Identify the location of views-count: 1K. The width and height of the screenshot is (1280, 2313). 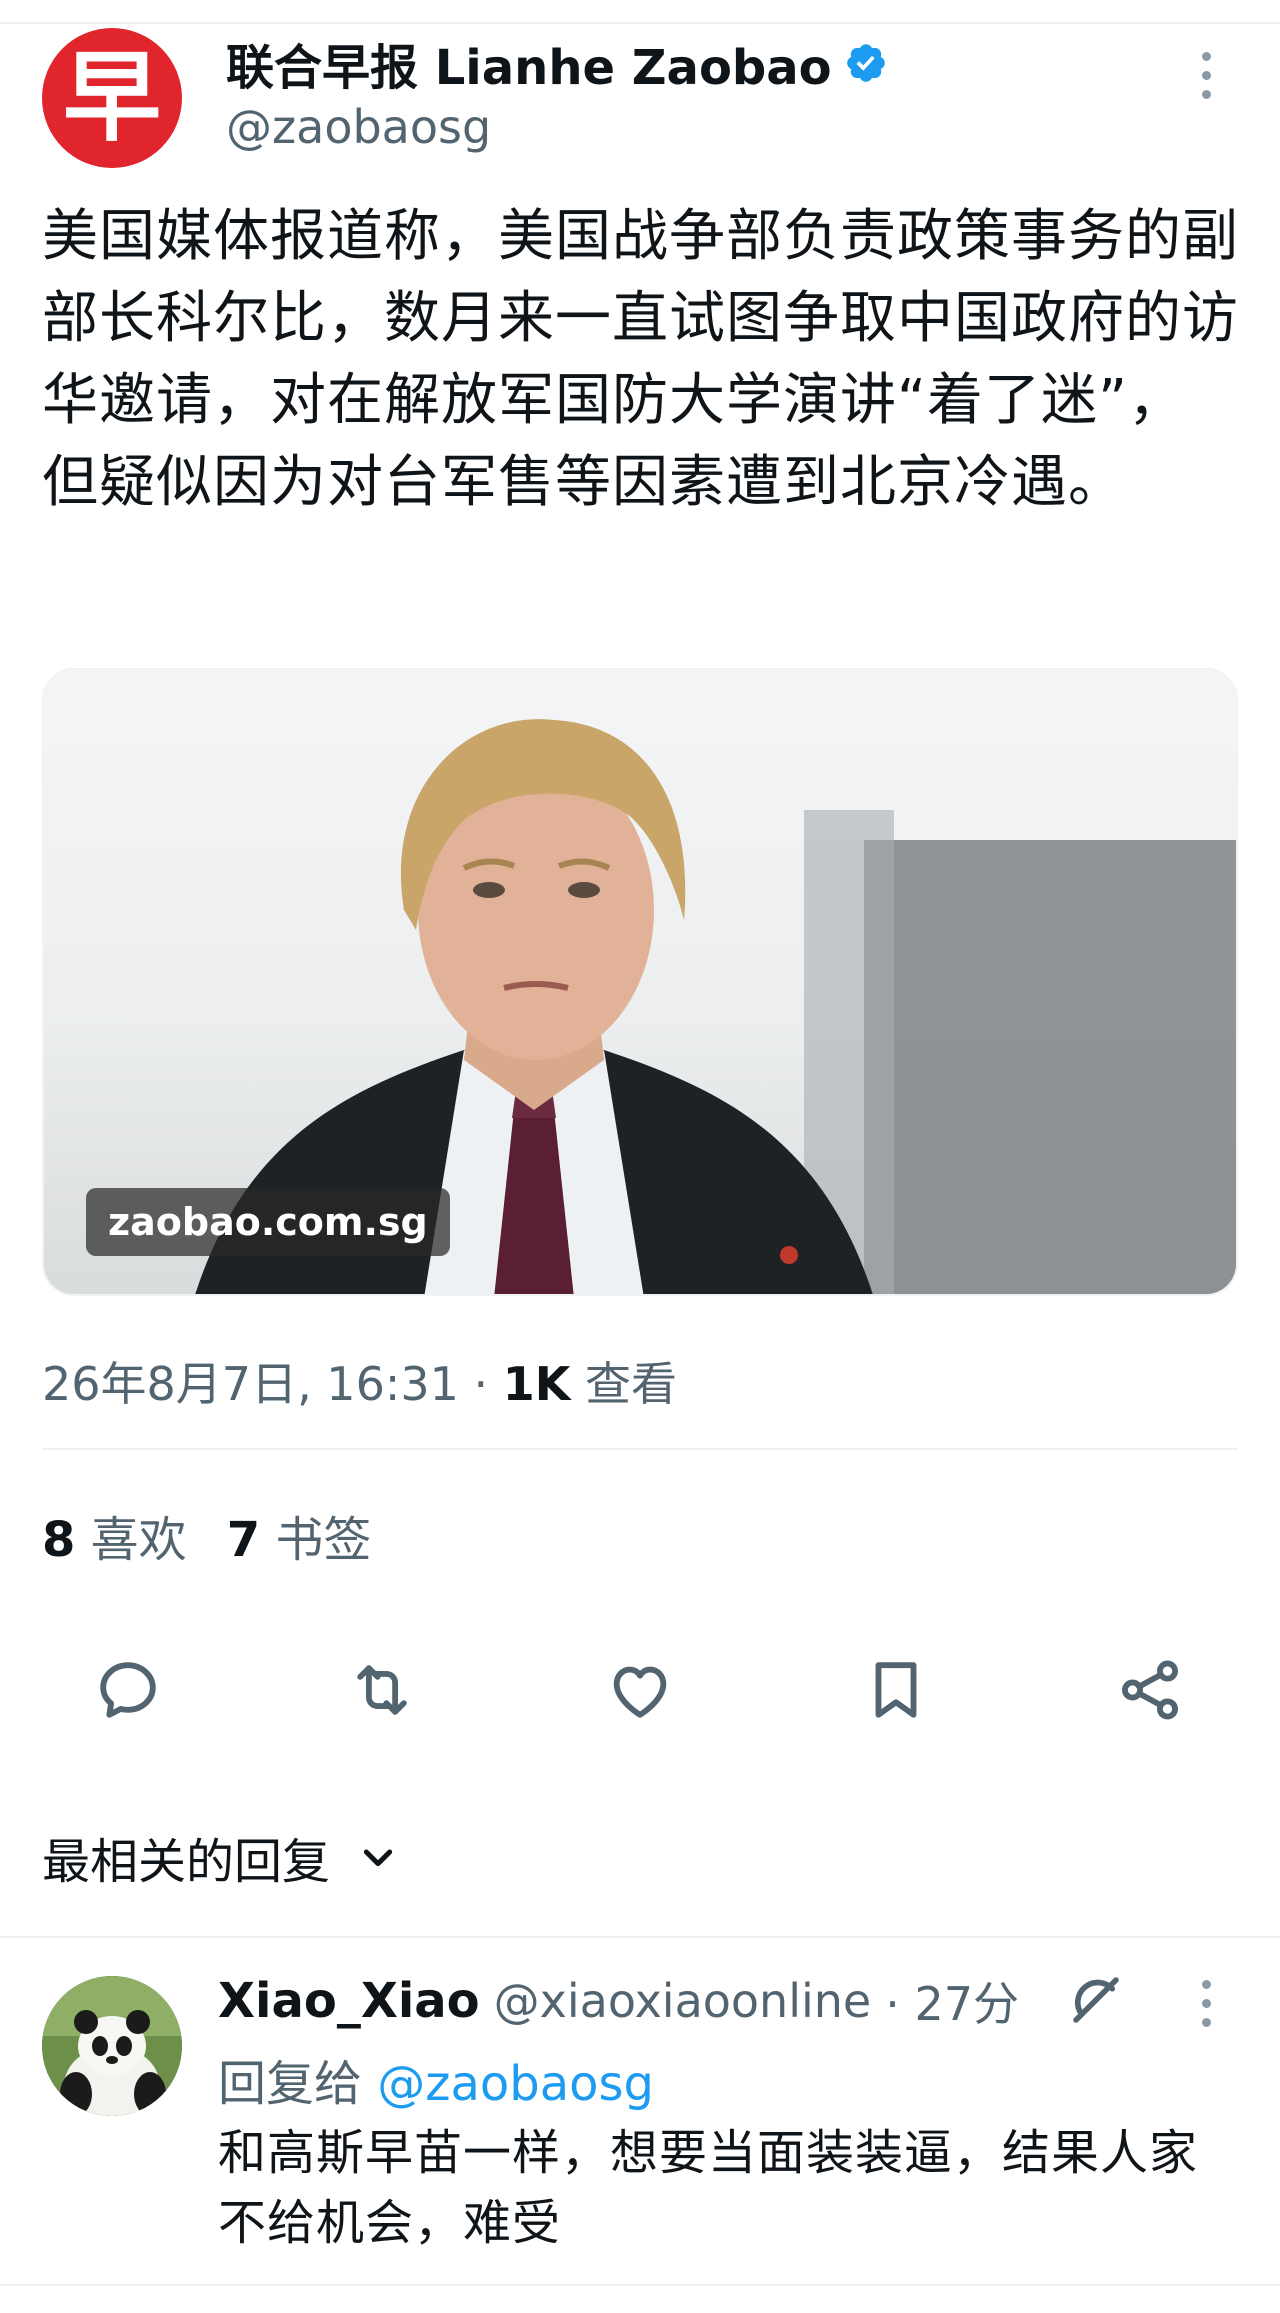
(536, 1384).